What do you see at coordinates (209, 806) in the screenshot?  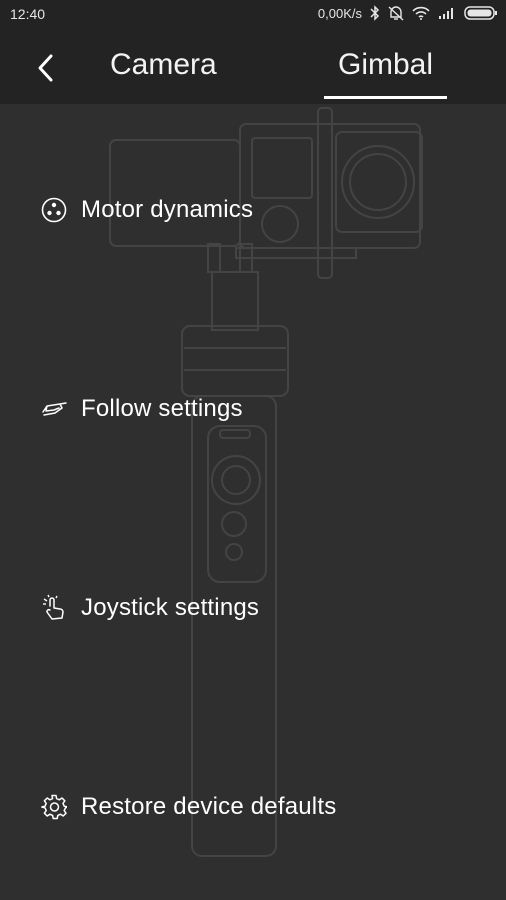 I see `menu-item-label: Restore device defaults` at bounding box center [209, 806].